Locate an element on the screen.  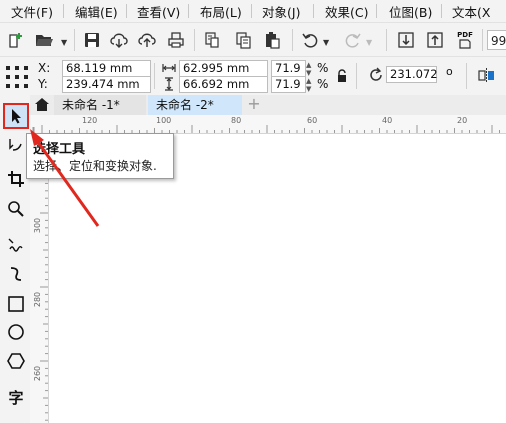
annotation-arrow-shaft is located at coordinates (66, 182).